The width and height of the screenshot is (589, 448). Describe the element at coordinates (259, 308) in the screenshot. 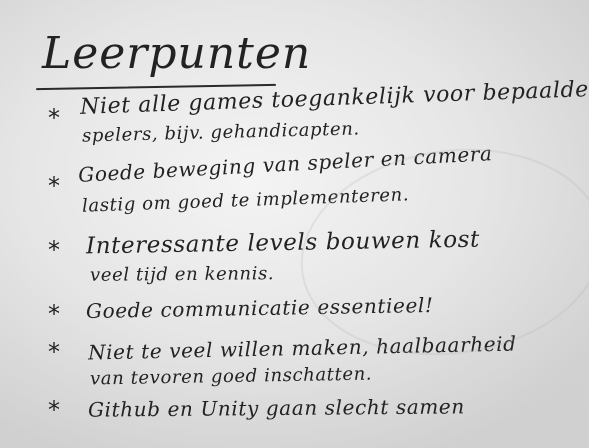

I see `item-4-line-1: Goede communicatie essentieel!` at that location.